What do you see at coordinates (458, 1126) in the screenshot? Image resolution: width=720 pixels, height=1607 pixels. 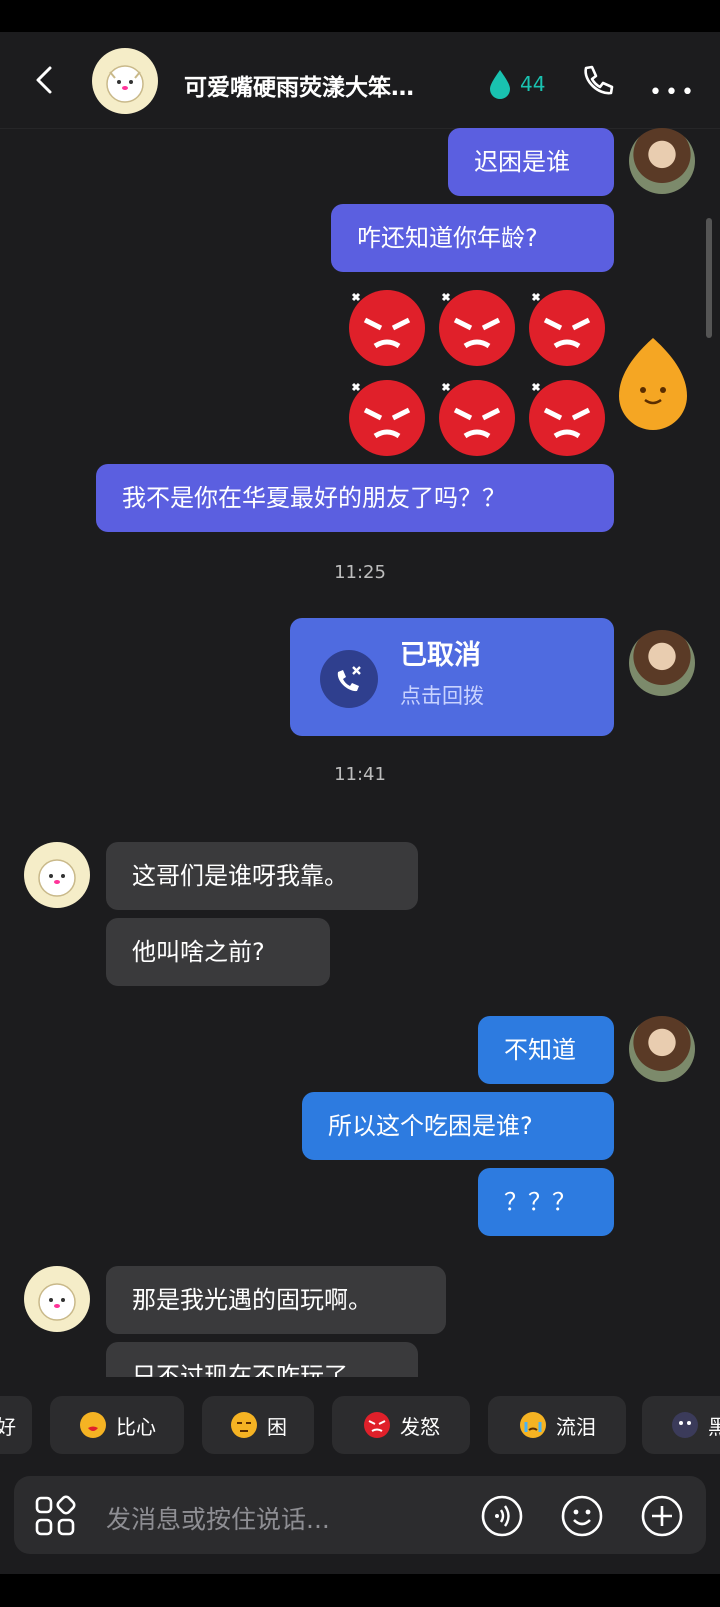 I see `message-bubble-out: 所以这个吃困是谁?` at bounding box center [458, 1126].